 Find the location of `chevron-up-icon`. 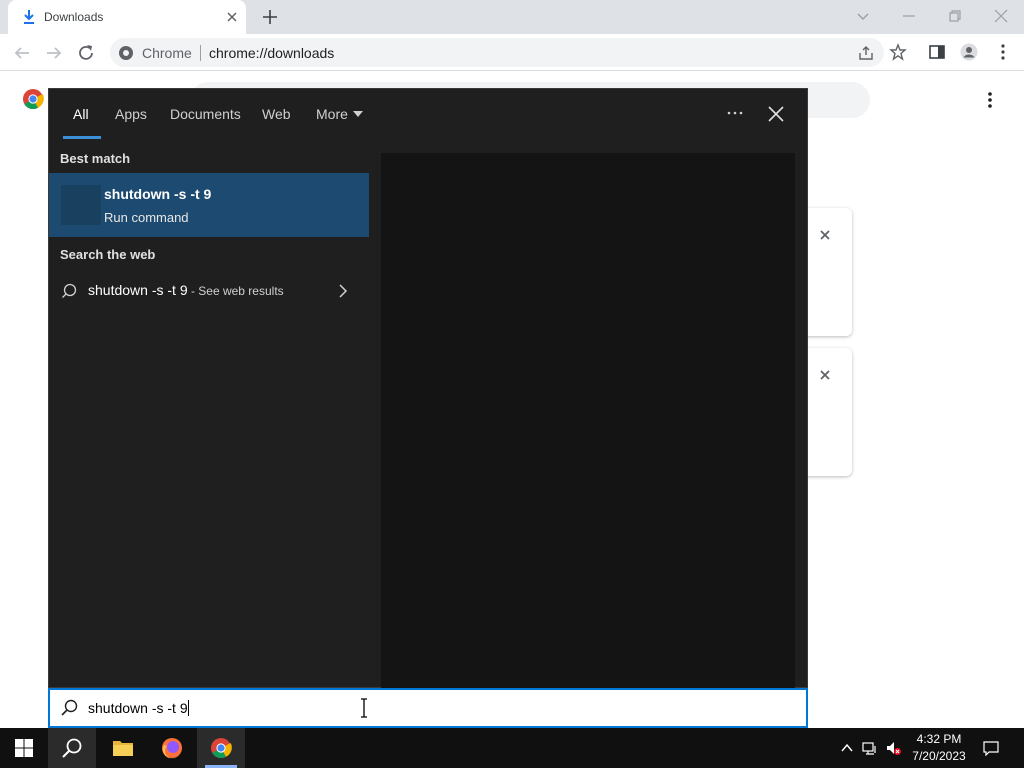

chevron-up-icon is located at coordinates (847, 748).